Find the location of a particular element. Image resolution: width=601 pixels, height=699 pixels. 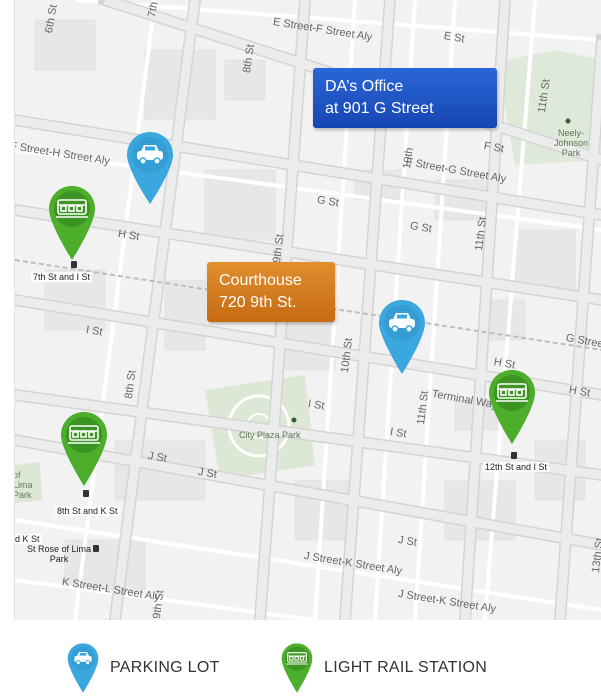

legend-parking: PARKING LOT is located at coordinates (143, 668).